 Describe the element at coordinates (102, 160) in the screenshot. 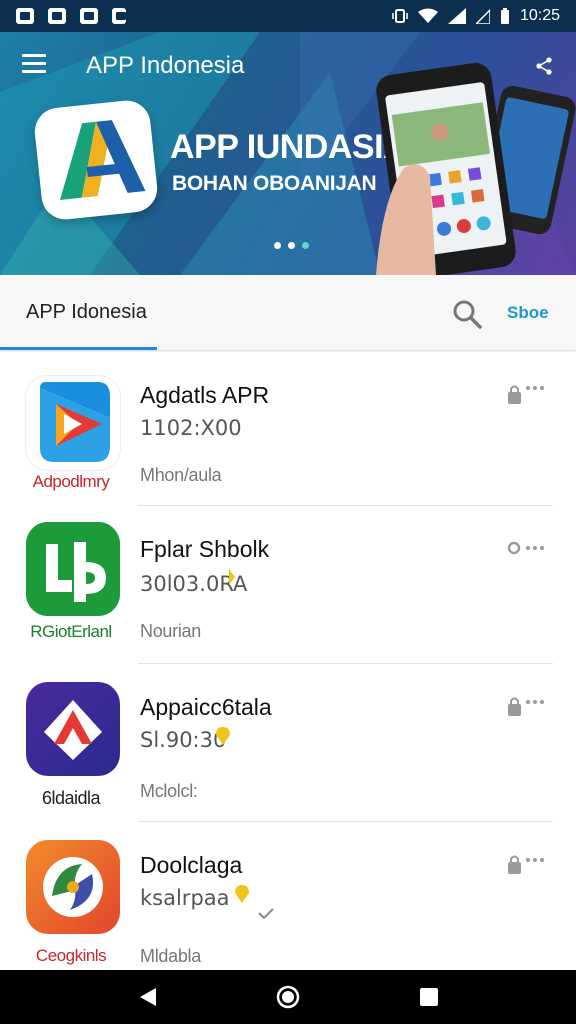

I see `app-logo-icon` at that location.